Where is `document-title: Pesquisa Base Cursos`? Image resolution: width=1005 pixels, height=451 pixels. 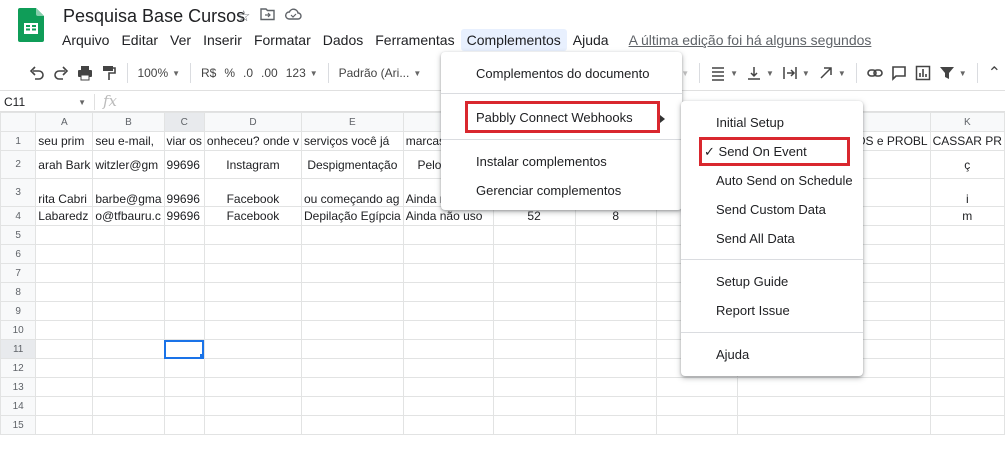
document-title: Pesquisa Base Cursos is located at coordinates (154, 16).